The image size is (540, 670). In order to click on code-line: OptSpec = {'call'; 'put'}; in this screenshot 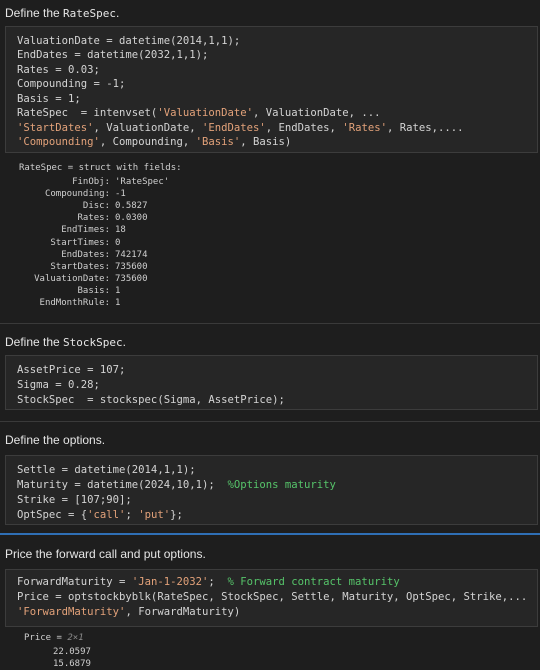, I will do `click(100, 515)`.